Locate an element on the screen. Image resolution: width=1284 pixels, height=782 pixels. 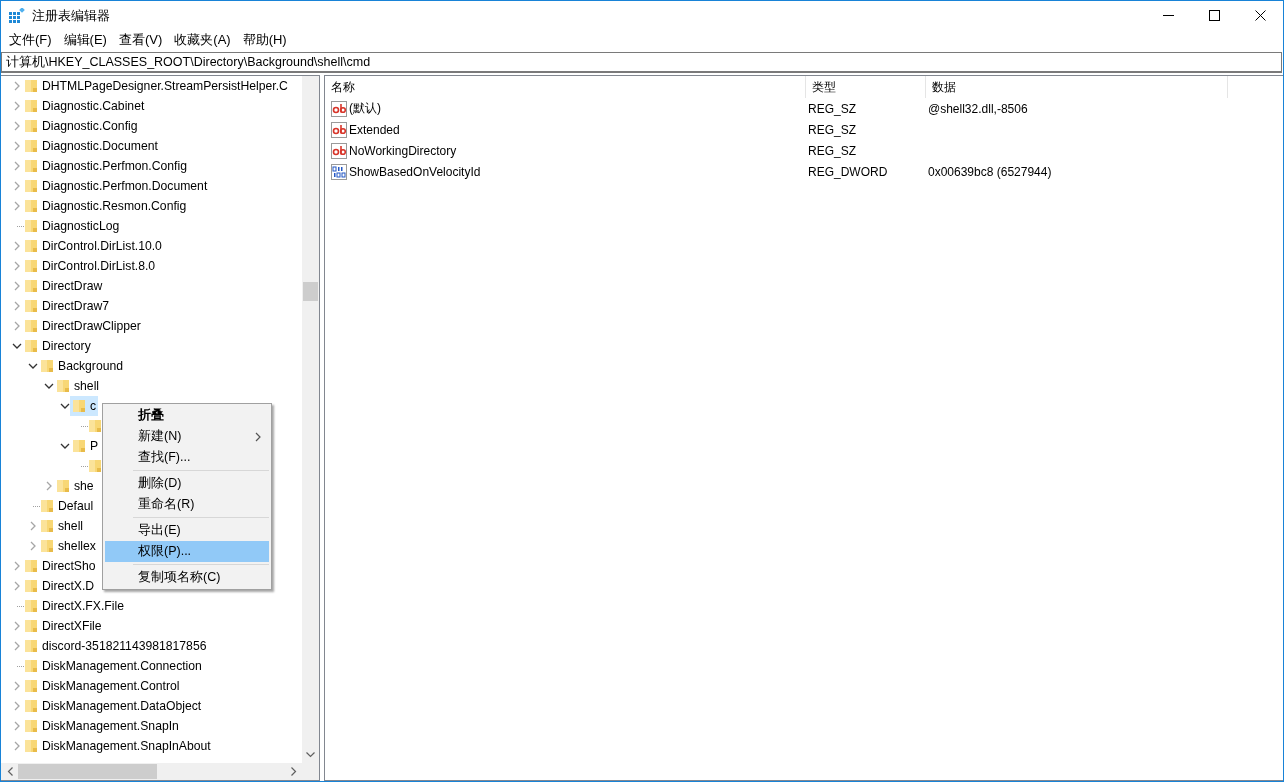
value-name: NoWorkingDirectory is located at coordinates (403, 150).